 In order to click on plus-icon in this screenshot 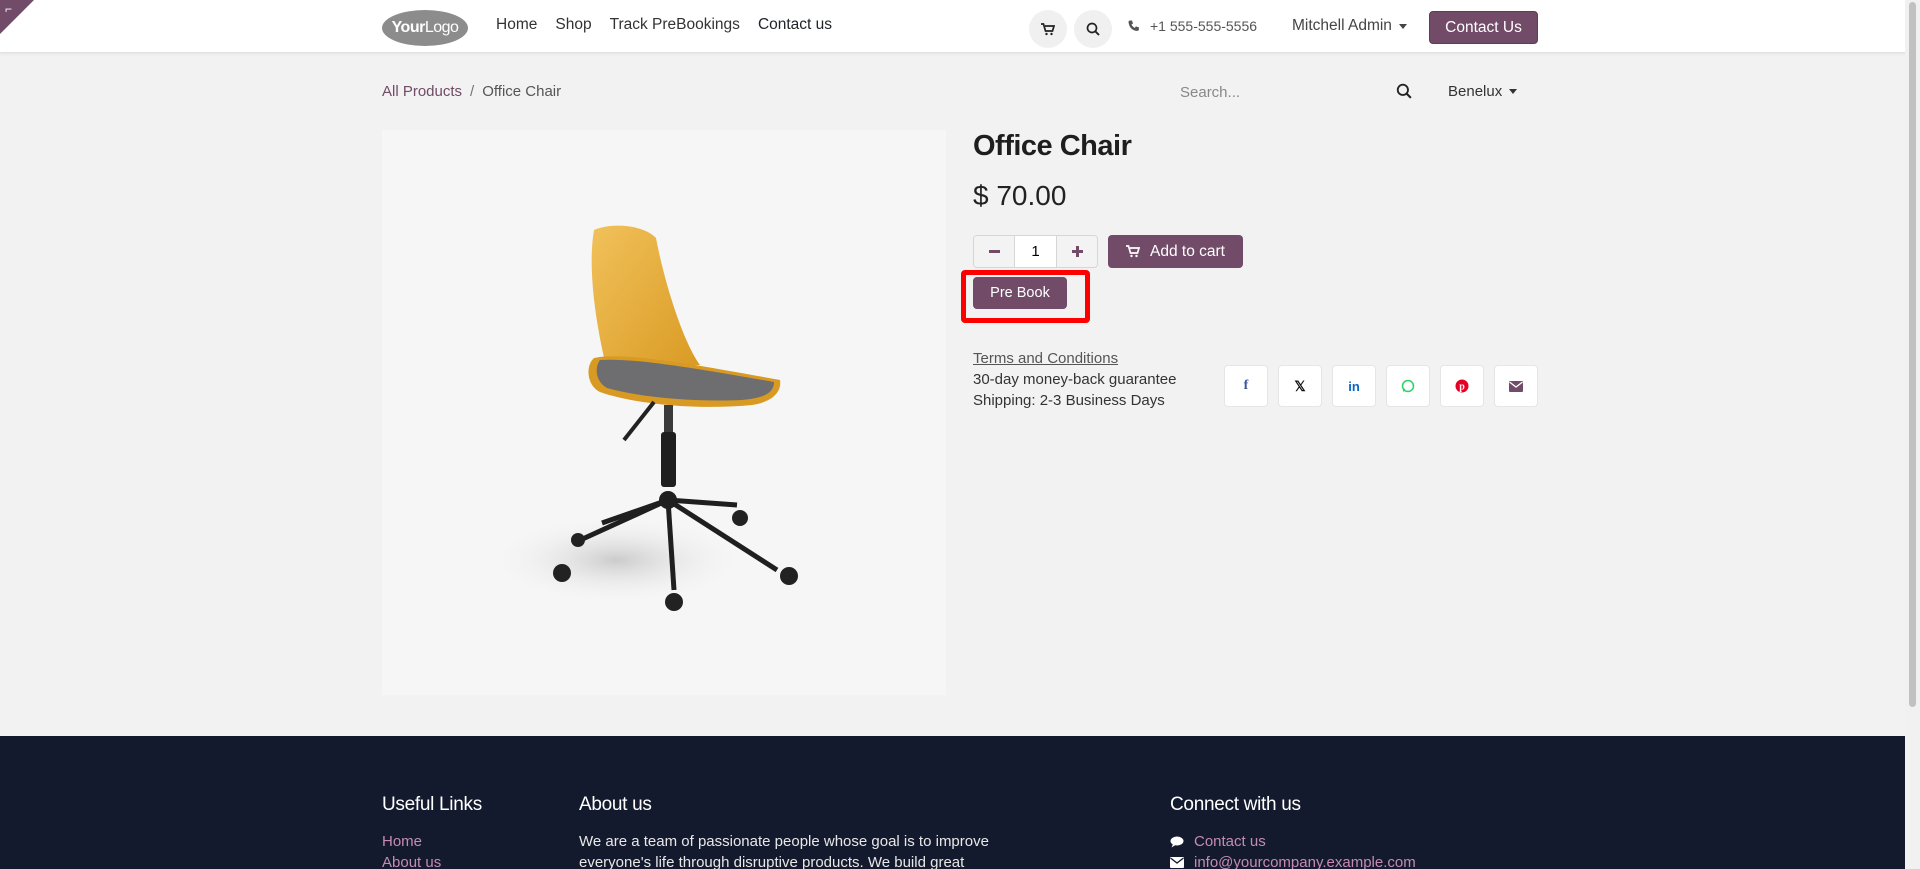, I will do `click(1077, 251)`.